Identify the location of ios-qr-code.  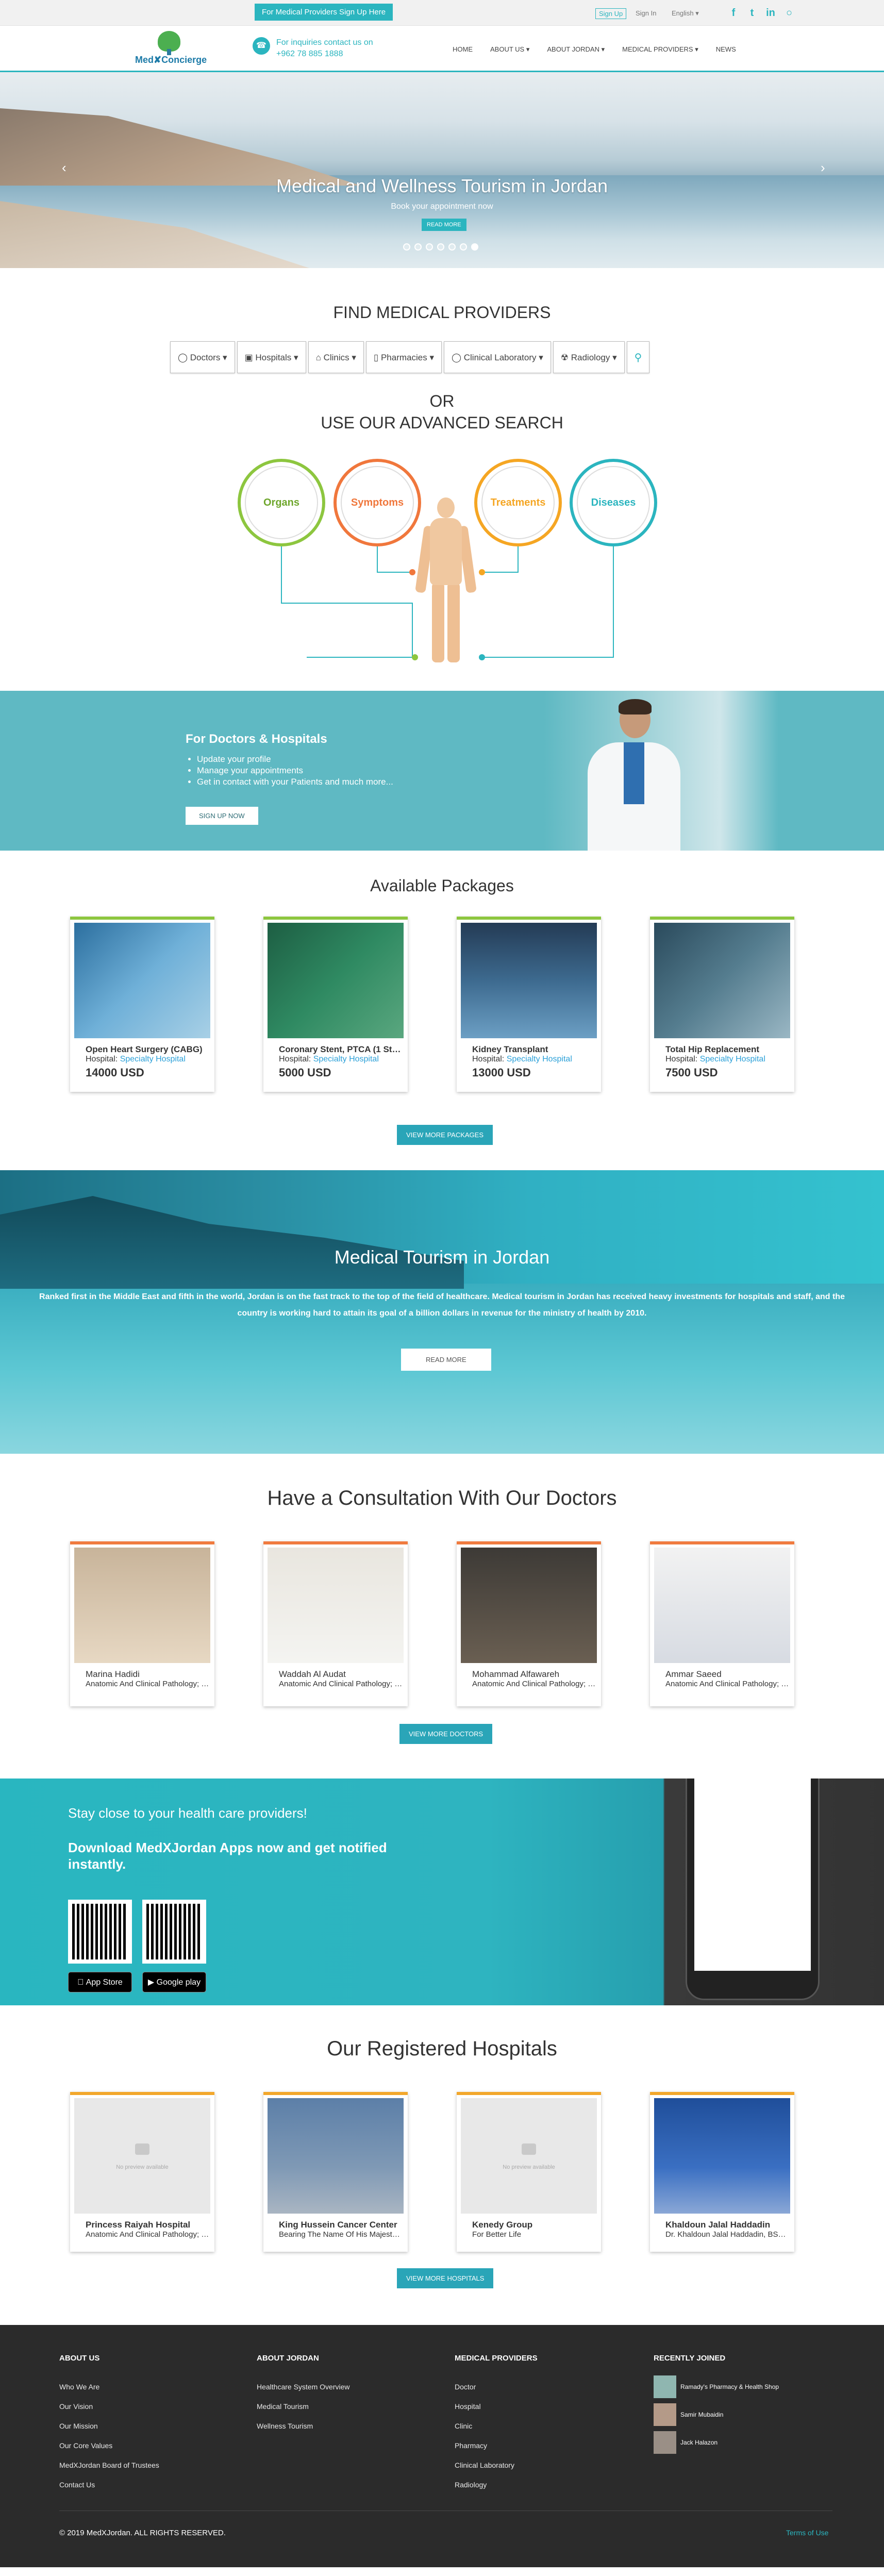
(100, 1932).